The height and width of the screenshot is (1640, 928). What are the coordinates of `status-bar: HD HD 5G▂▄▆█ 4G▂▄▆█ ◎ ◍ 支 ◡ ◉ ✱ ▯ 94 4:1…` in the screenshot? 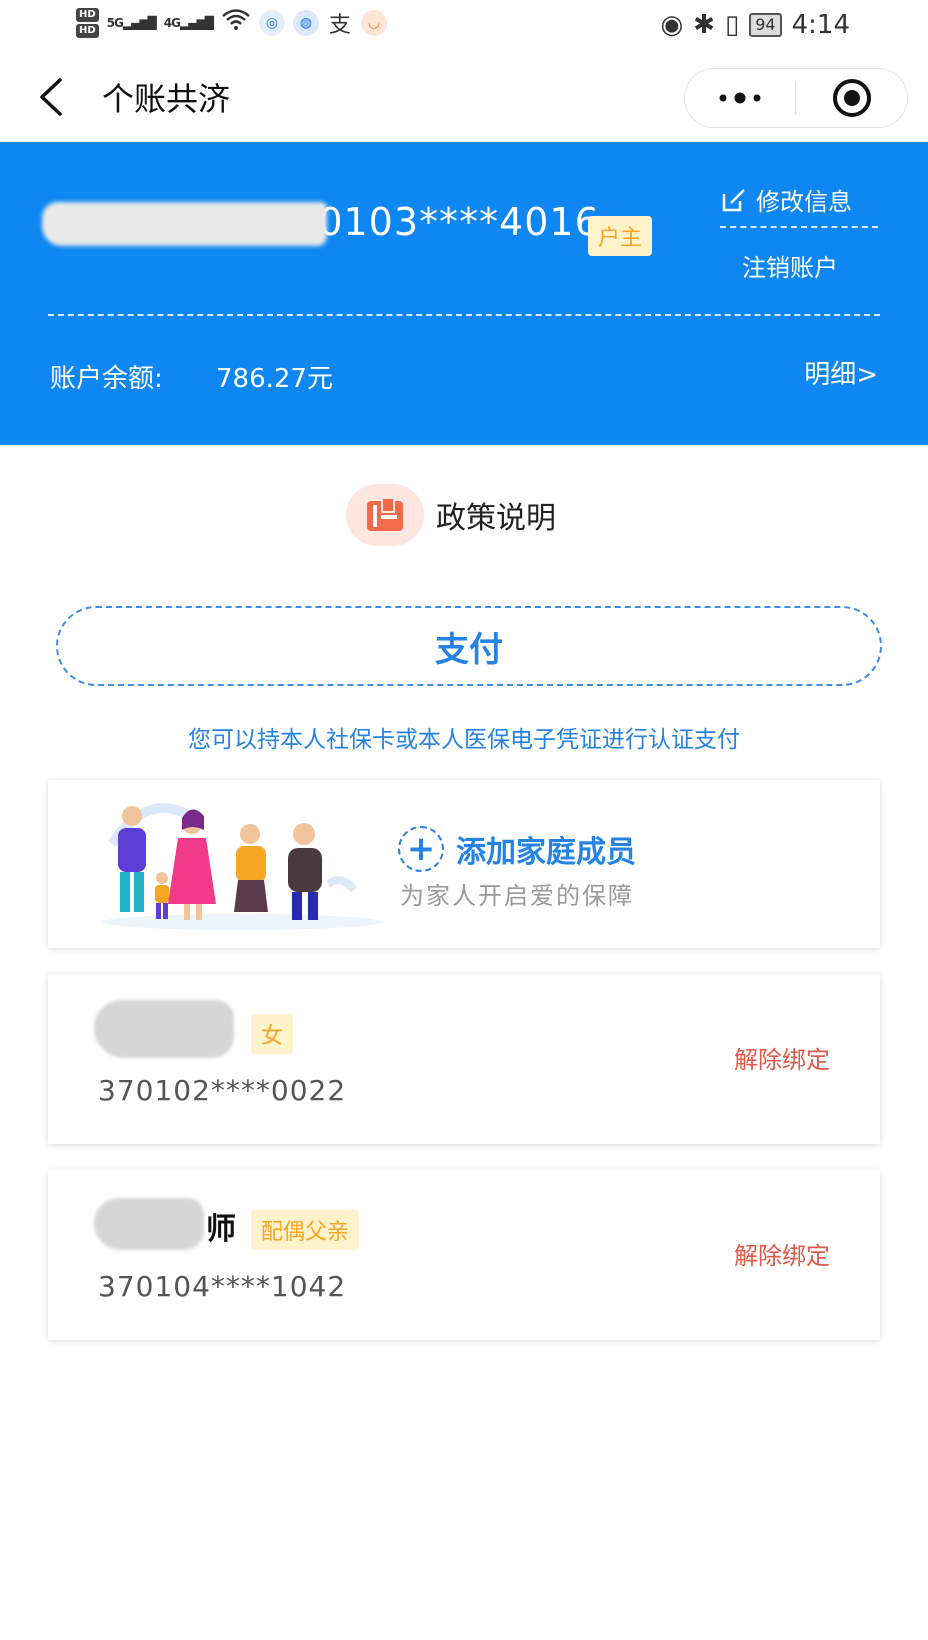 It's located at (464, 27).